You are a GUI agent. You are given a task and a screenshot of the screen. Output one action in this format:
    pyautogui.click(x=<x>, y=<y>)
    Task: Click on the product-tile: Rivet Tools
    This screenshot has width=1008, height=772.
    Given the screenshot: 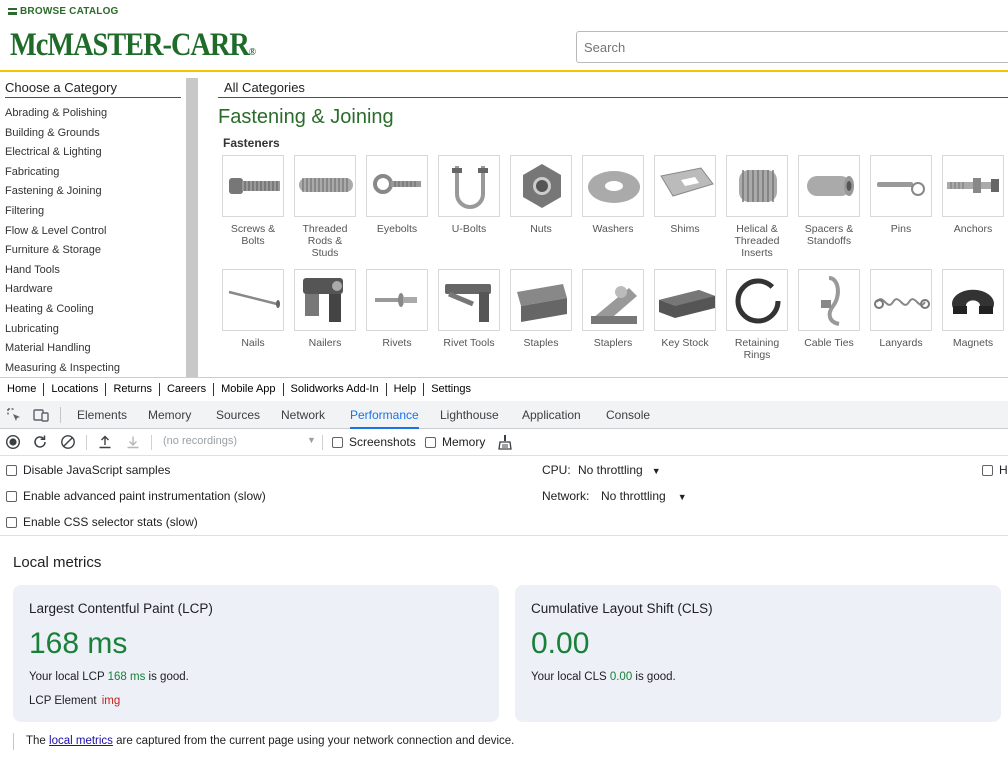 What is the action you would take?
    pyautogui.click(x=469, y=309)
    